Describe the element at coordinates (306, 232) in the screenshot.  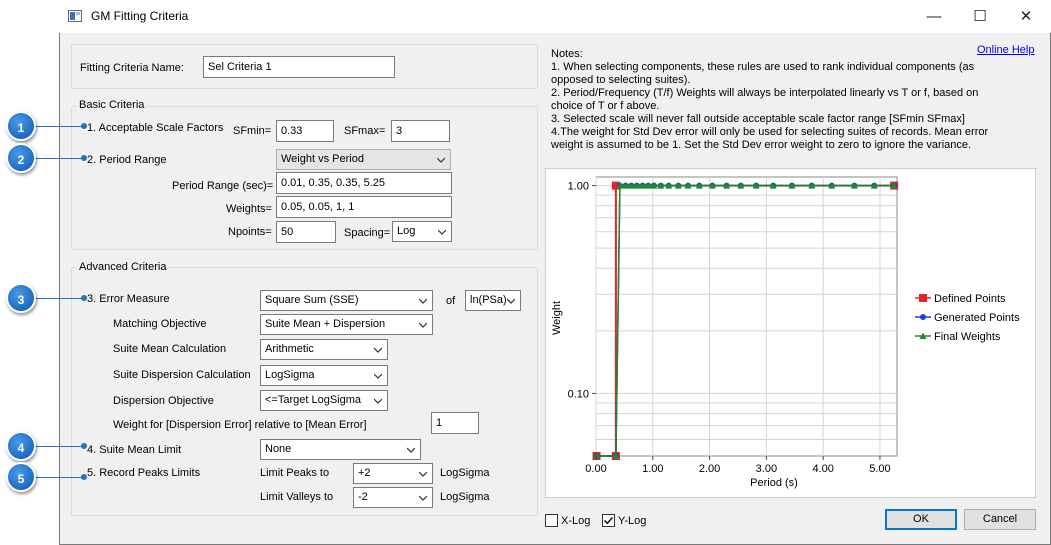
I see `npoints-input: 50` at that location.